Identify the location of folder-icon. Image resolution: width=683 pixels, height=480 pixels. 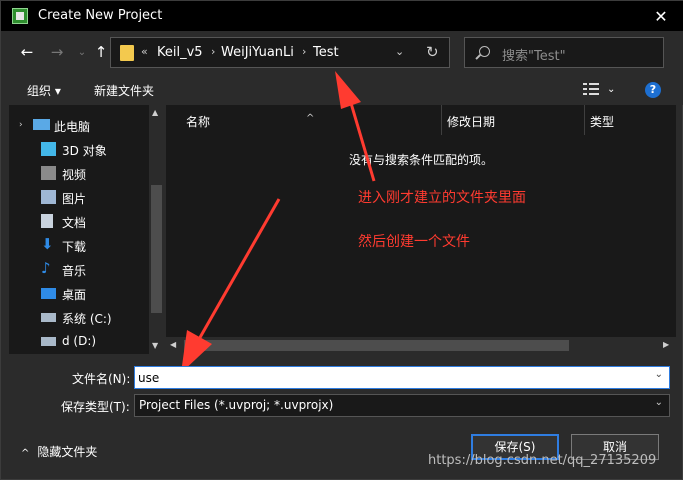
(127, 53).